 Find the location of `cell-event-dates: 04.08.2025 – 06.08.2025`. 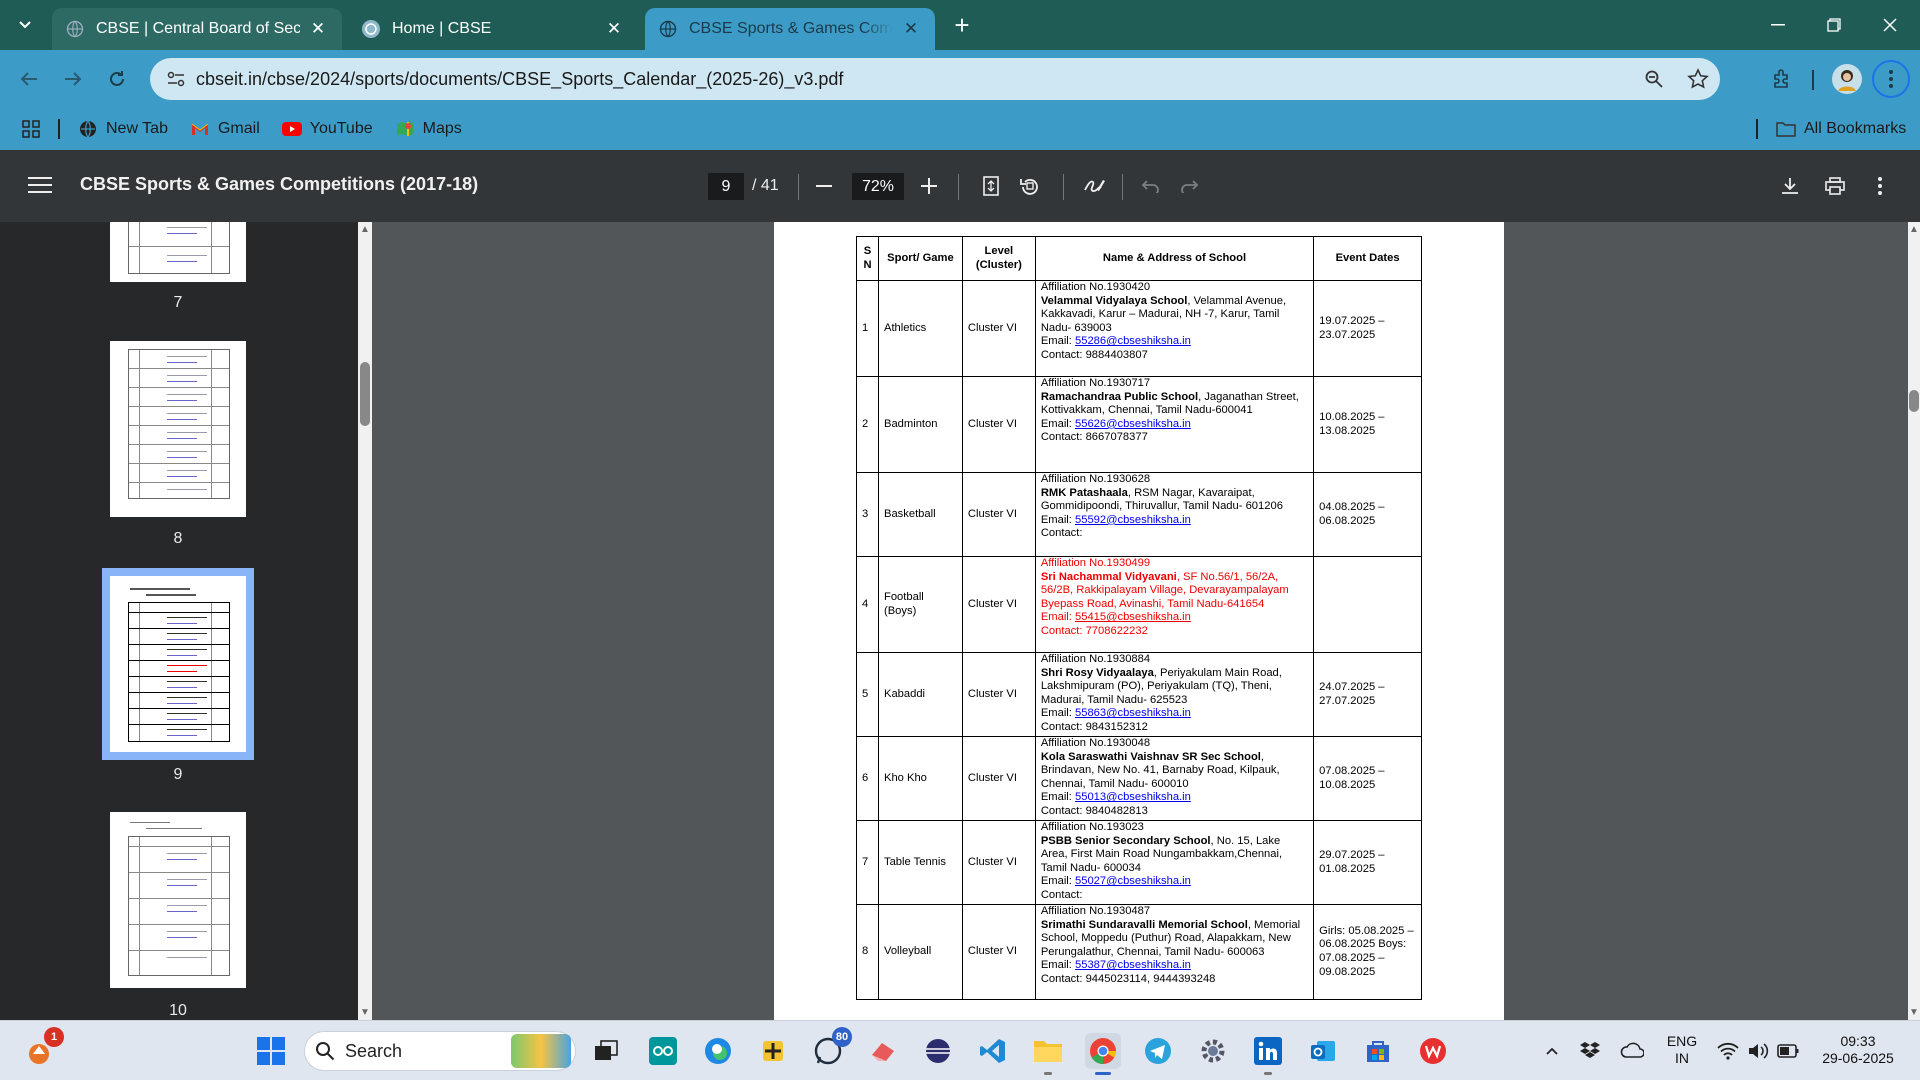

cell-event-dates: 04.08.2025 – 06.08.2025 is located at coordinates (1367, 514).